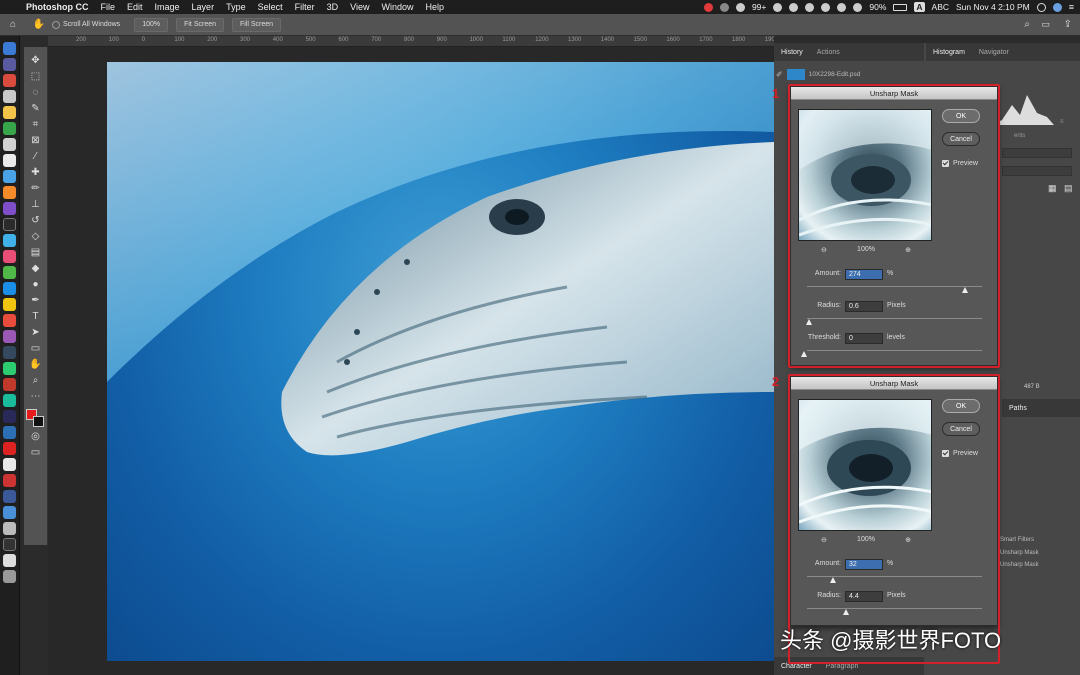 The image size is (1080, 675). I want to click on clock: Sun Nov 4 2:10 PM, so click(993, 7).